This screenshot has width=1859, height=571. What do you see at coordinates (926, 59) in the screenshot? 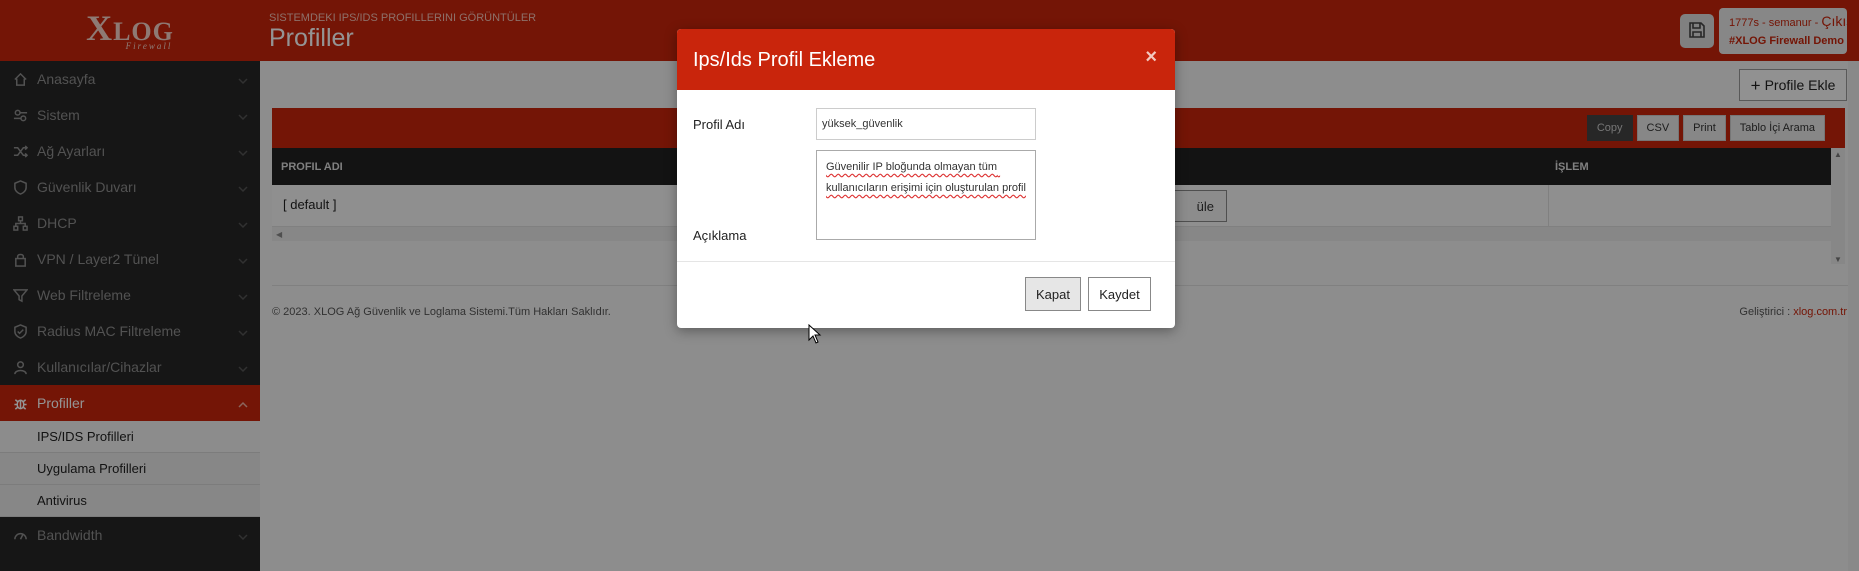
I see `modal-header: Ips/Ids Profil Ekleme ×` at bounding box center [926, 59].